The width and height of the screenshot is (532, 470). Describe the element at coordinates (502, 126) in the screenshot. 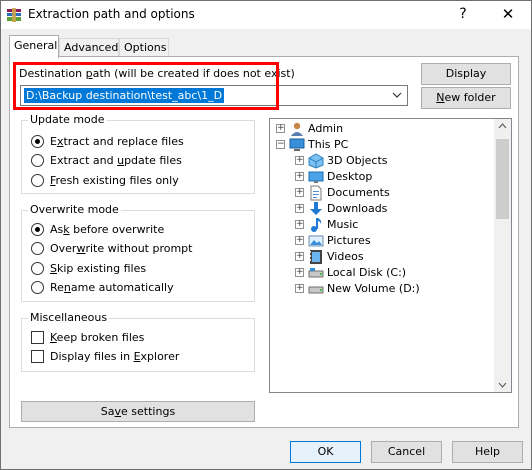

I see `scroll-up-icon` at that location.